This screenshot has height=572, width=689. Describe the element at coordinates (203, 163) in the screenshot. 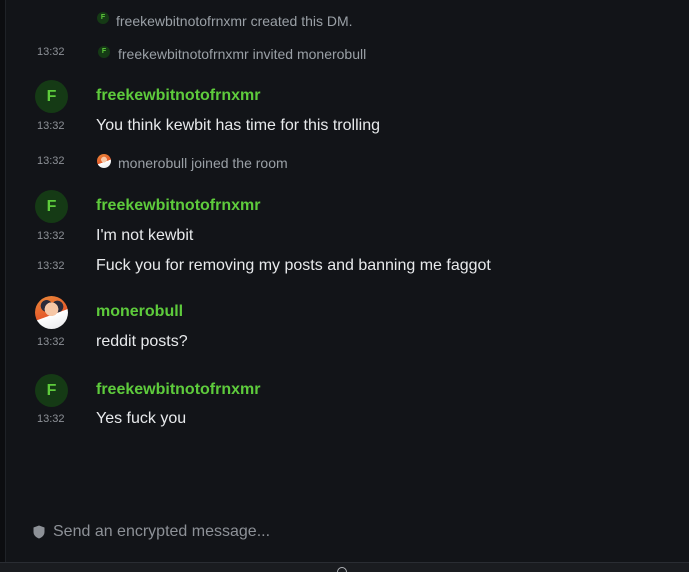

I see `event-text: monerobull joined the room` at that location.